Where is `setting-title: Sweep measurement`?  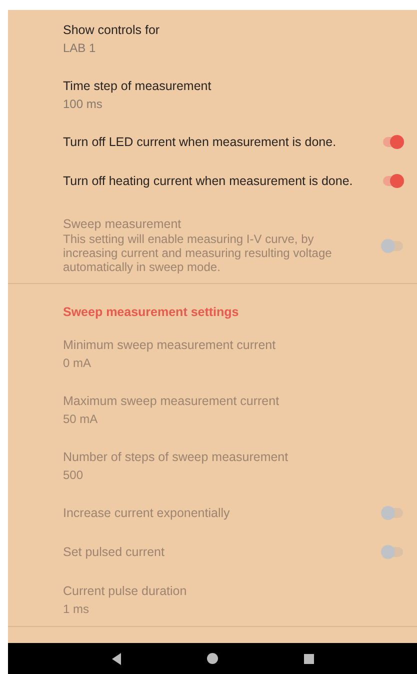
setting-title: Sweep measurement is located at coordinates (122, 224).